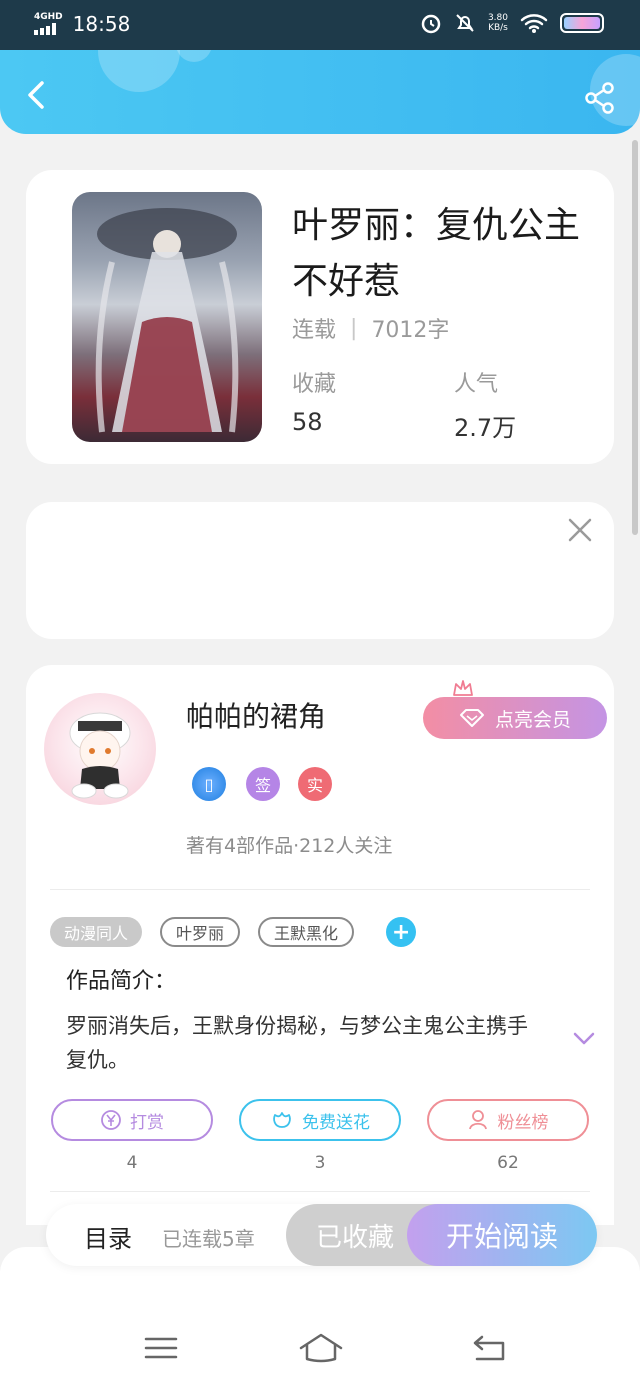 The image size is (640, 1387). What do you see at coordinates (209, 784) in the screenshot?
I see `phone-verified-badge: ▯` at bounding box center [209, 784].